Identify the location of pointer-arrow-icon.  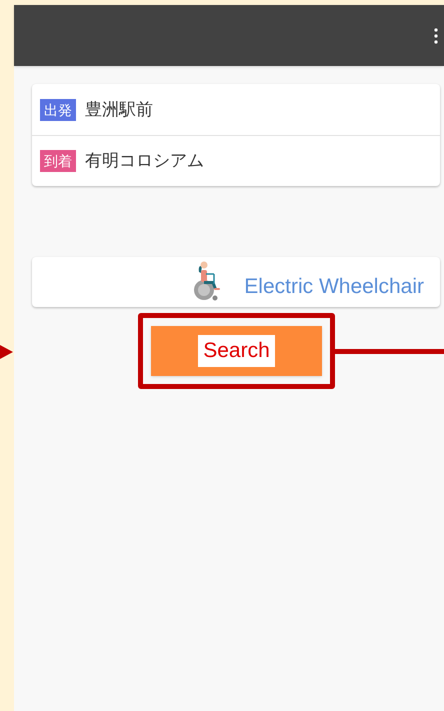
(6, 352).